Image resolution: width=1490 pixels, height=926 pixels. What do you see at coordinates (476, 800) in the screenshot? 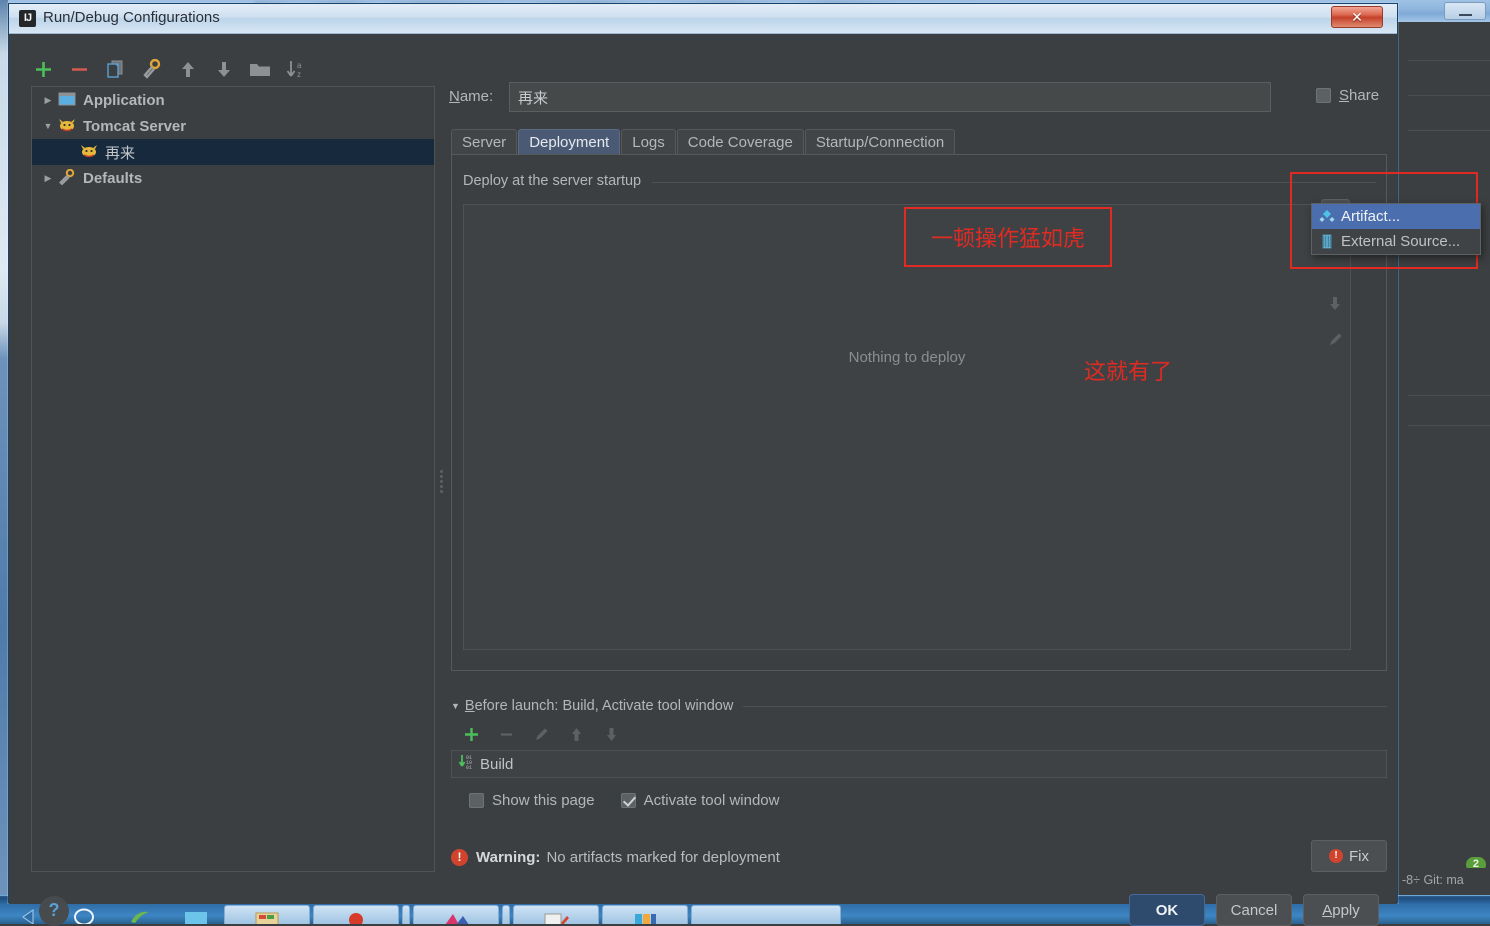
I see `show-this-page-checkbox` at bounding box center [476, 800].